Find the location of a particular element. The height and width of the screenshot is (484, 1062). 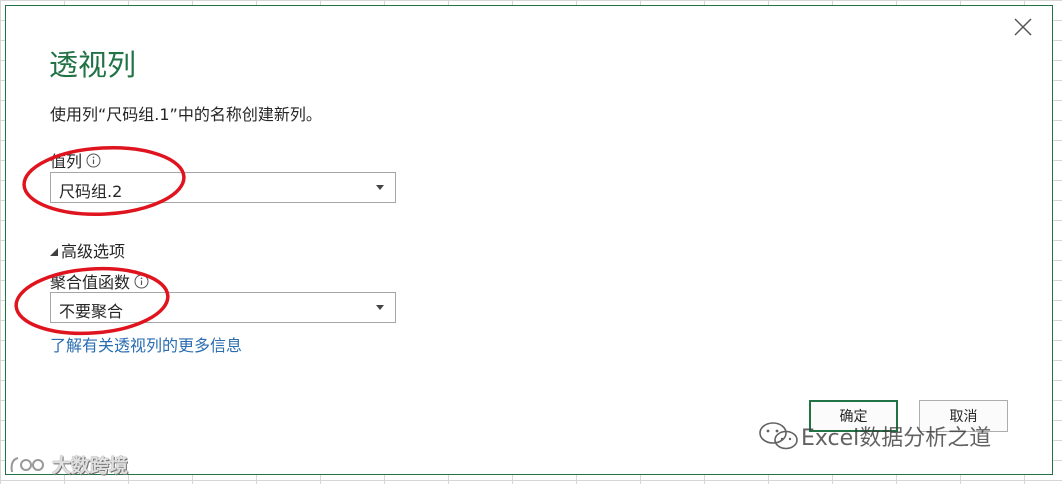

value-column-select: 尺码组.2 is located at coordinates (223, 187).